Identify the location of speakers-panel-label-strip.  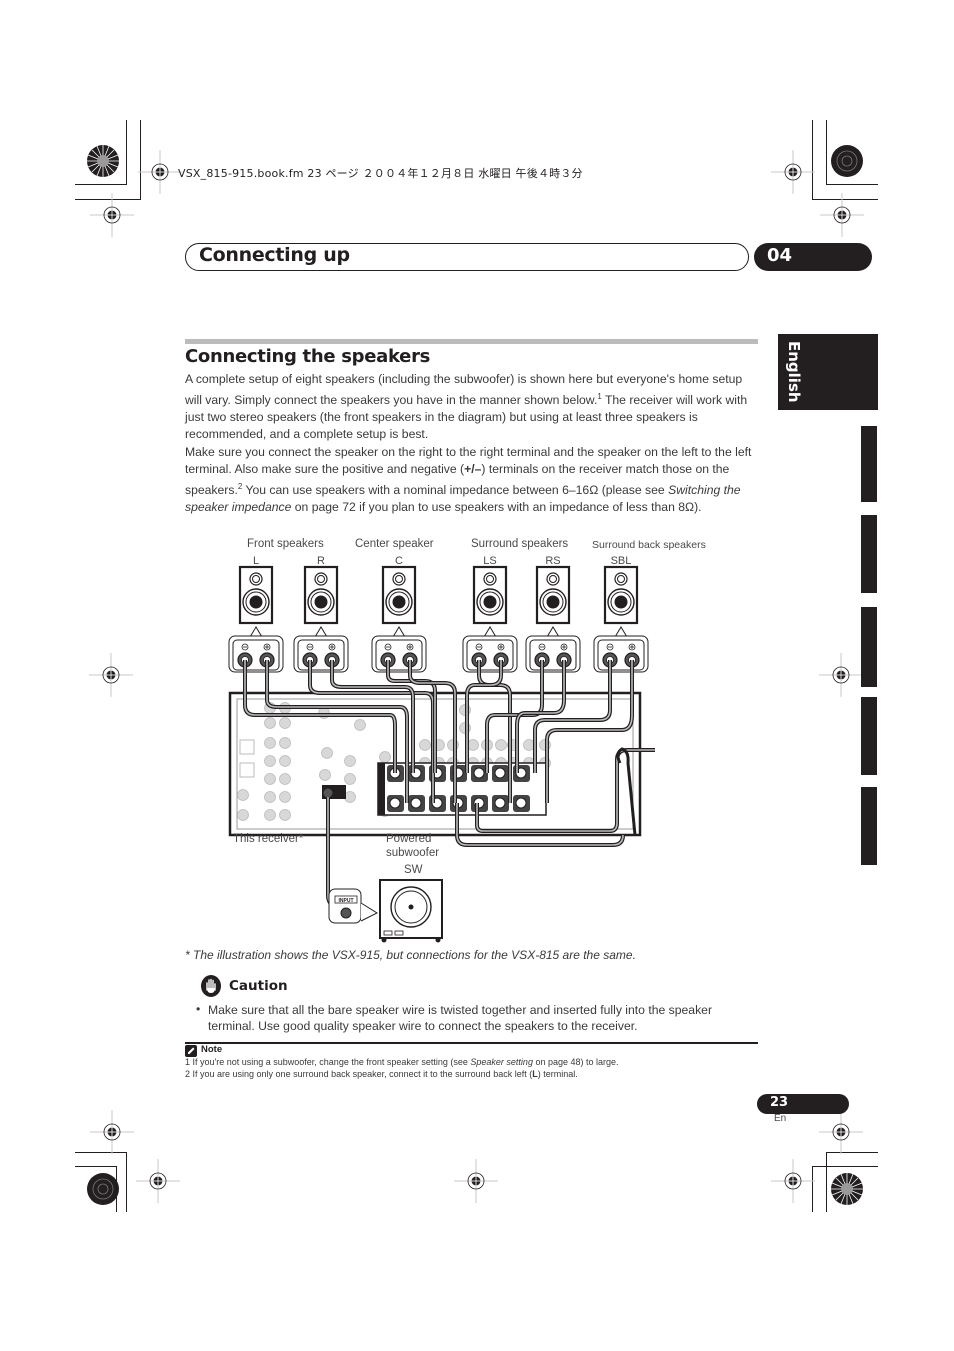
(381, 789).